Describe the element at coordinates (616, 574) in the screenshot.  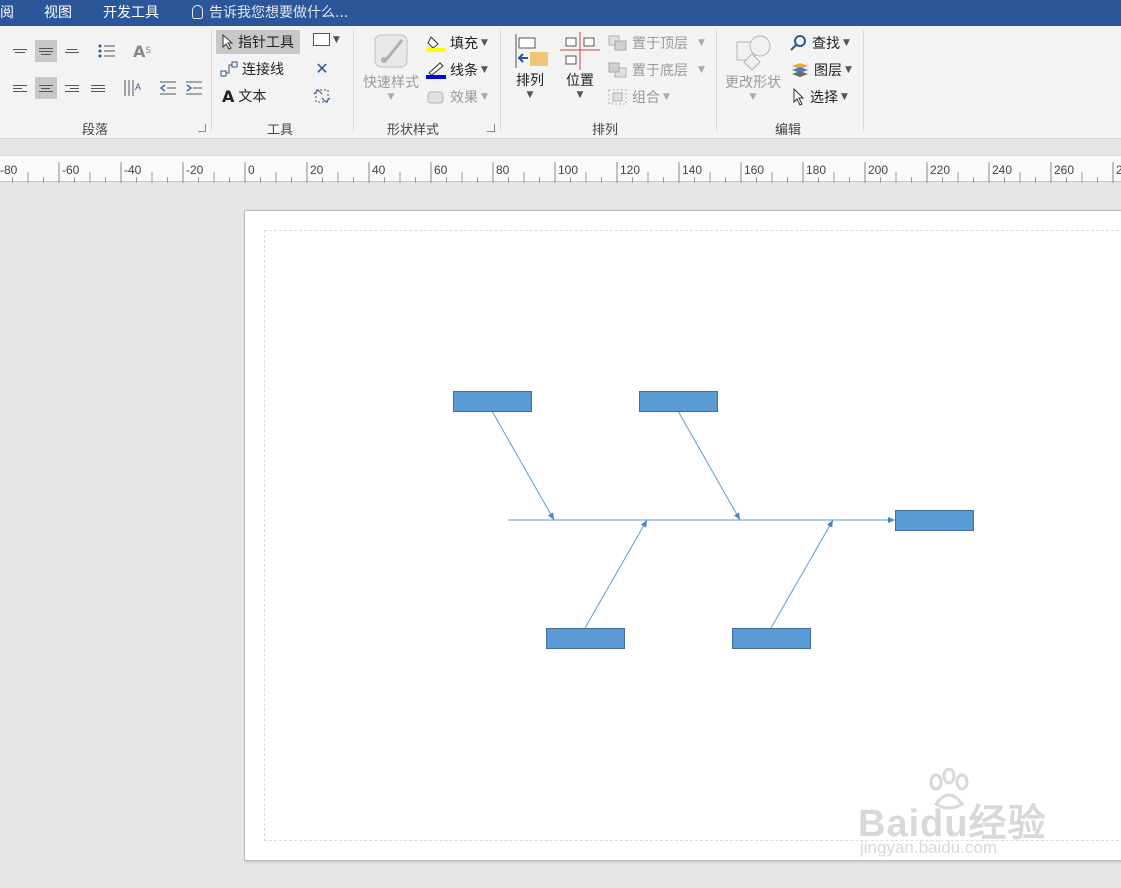
I see `bone-line-bottom-left` at that location.